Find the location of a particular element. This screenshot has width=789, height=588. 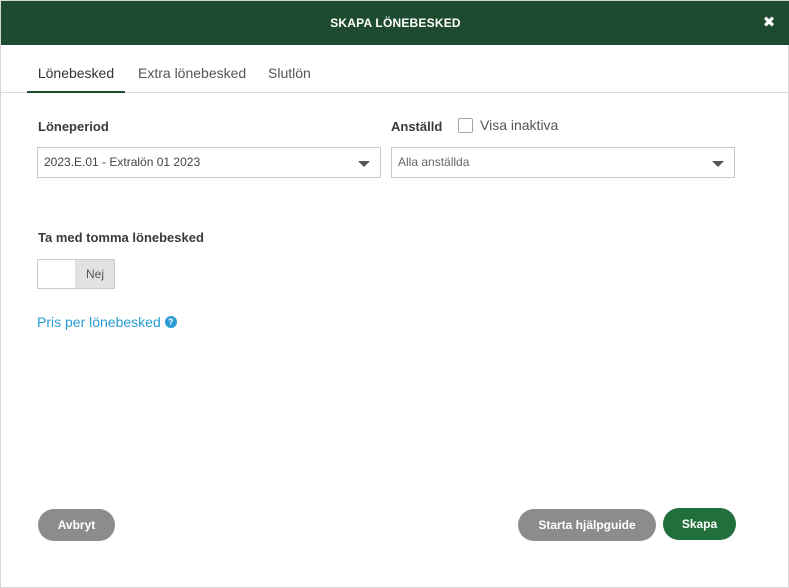

employee-label: Anställd is located at coordinates (417, 126).